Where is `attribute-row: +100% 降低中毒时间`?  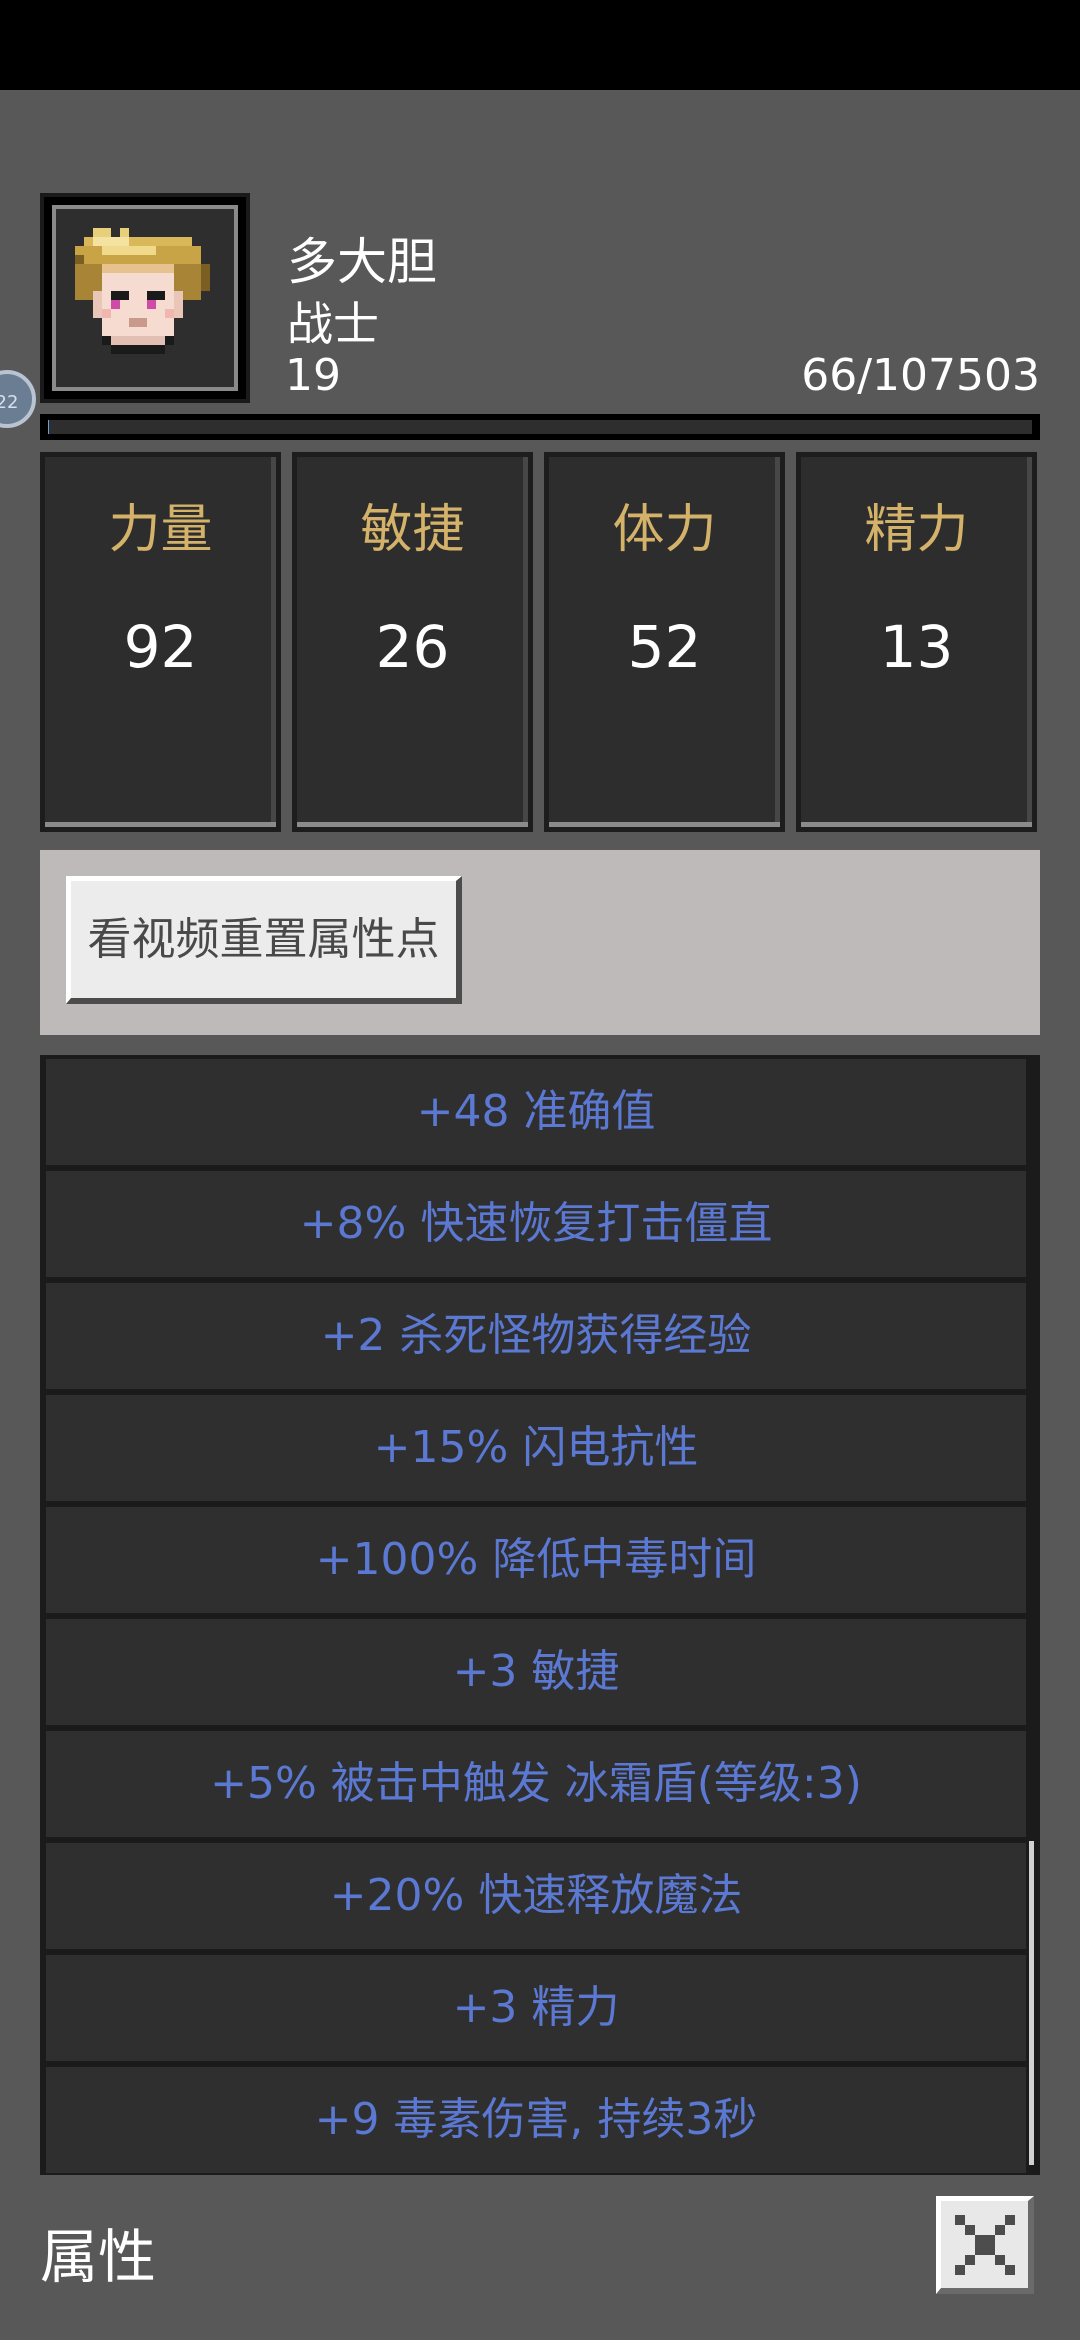 attribute-row: +100% 降低中毒时间 is located at coordinates (536, 1560).